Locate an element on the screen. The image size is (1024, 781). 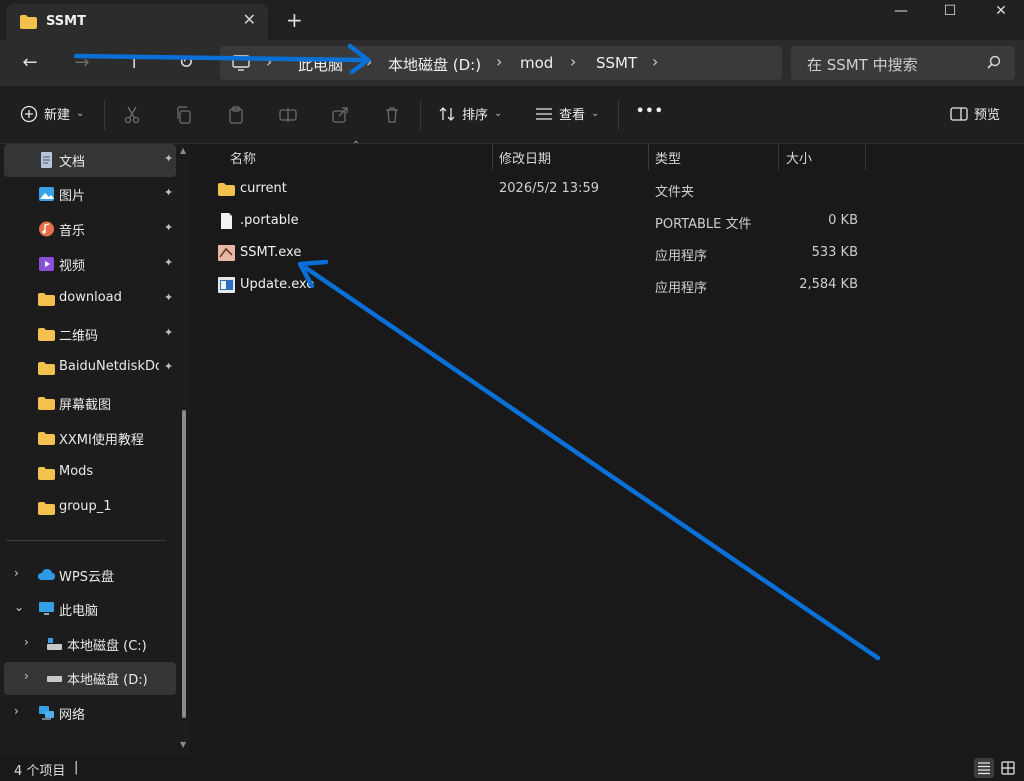
sidebar-item-drive-d: › 本地磁盘 (D:) is located at coordinates (90, 678).